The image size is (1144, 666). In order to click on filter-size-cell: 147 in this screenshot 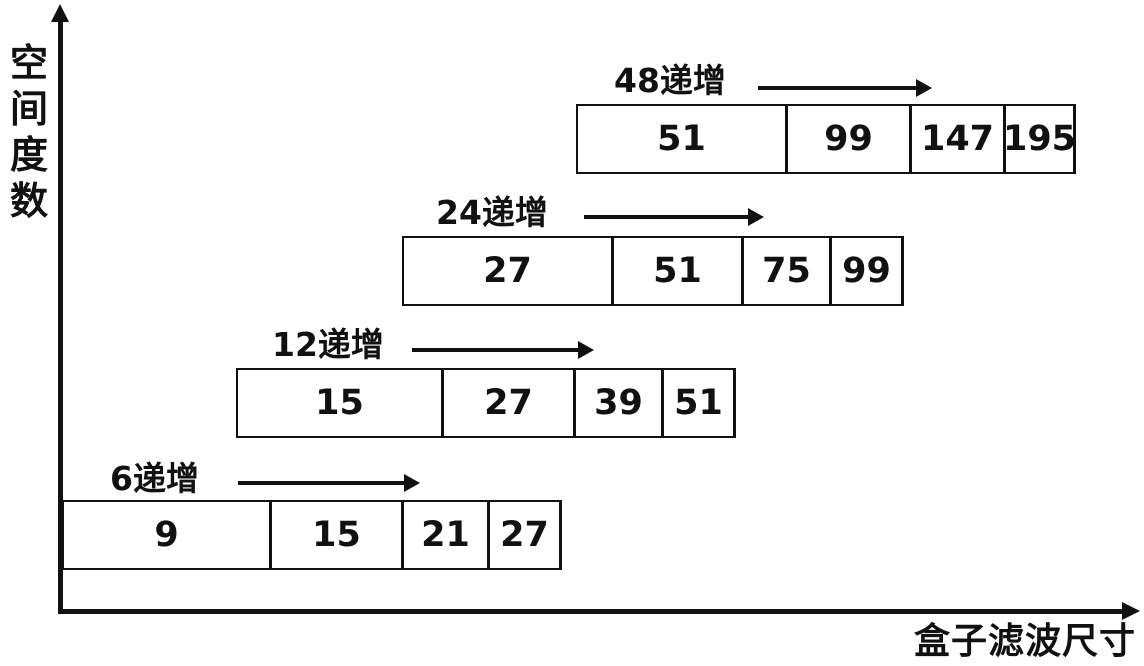, I will do `click(959, 139)`.